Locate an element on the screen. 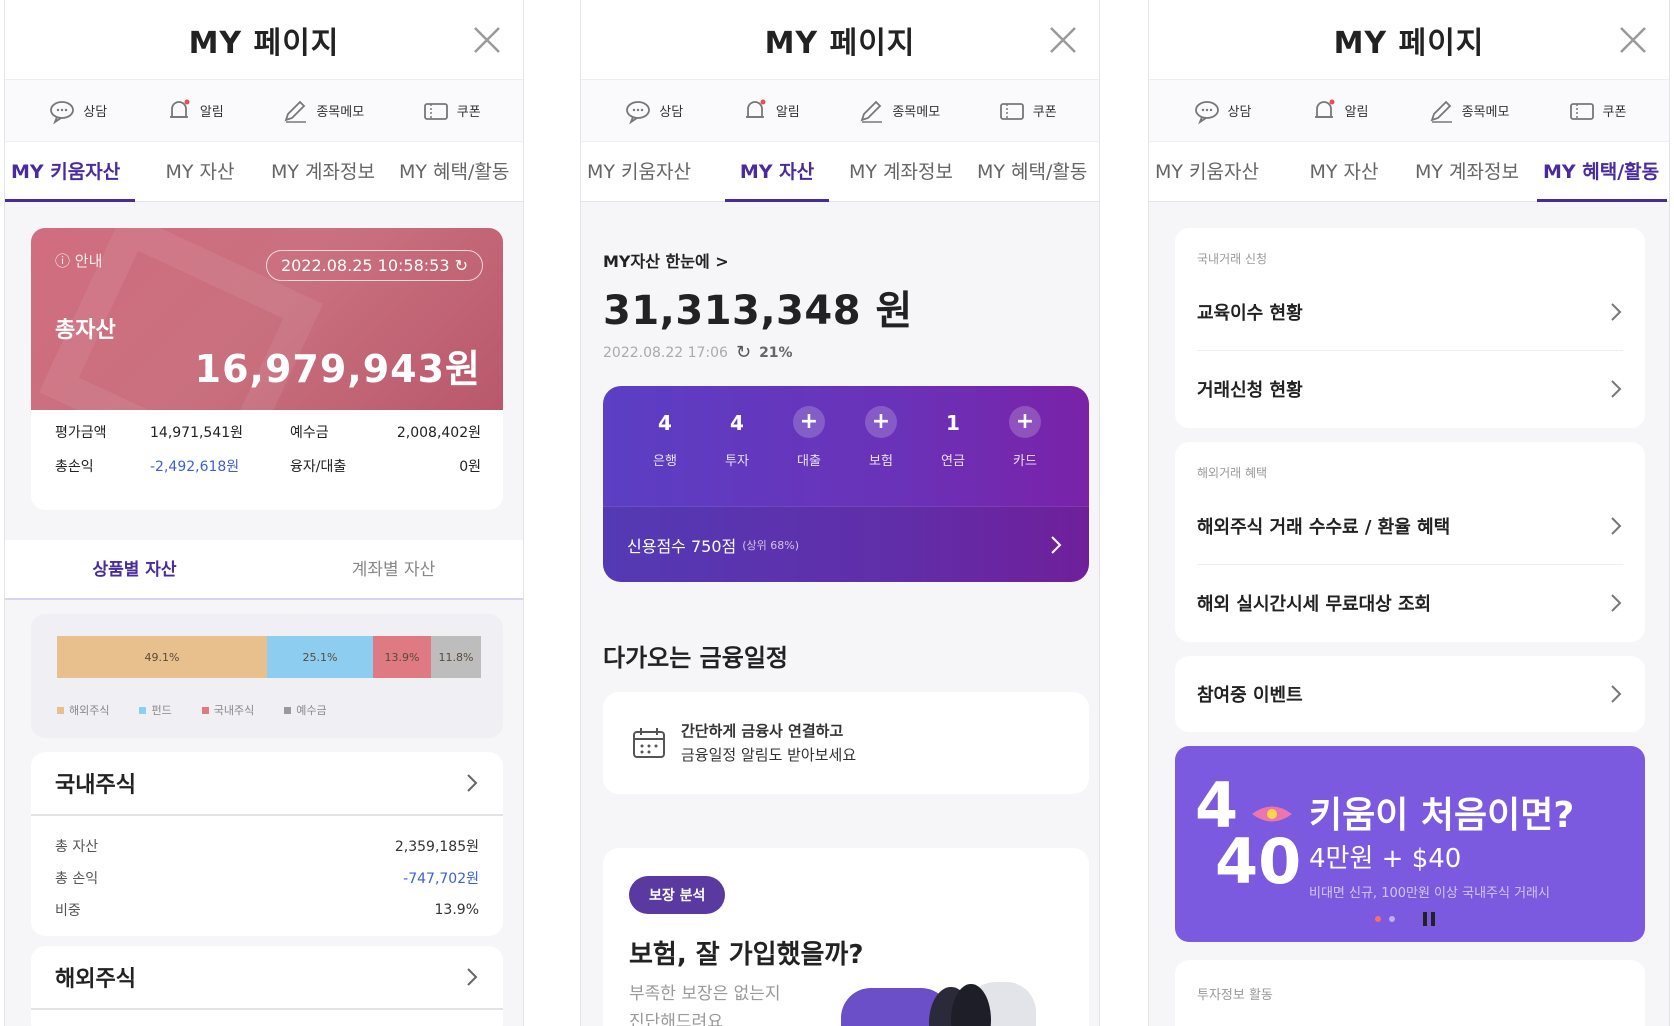  trade-request-status-item: 거래신청 현황 is located at coordinates (1410, 388).